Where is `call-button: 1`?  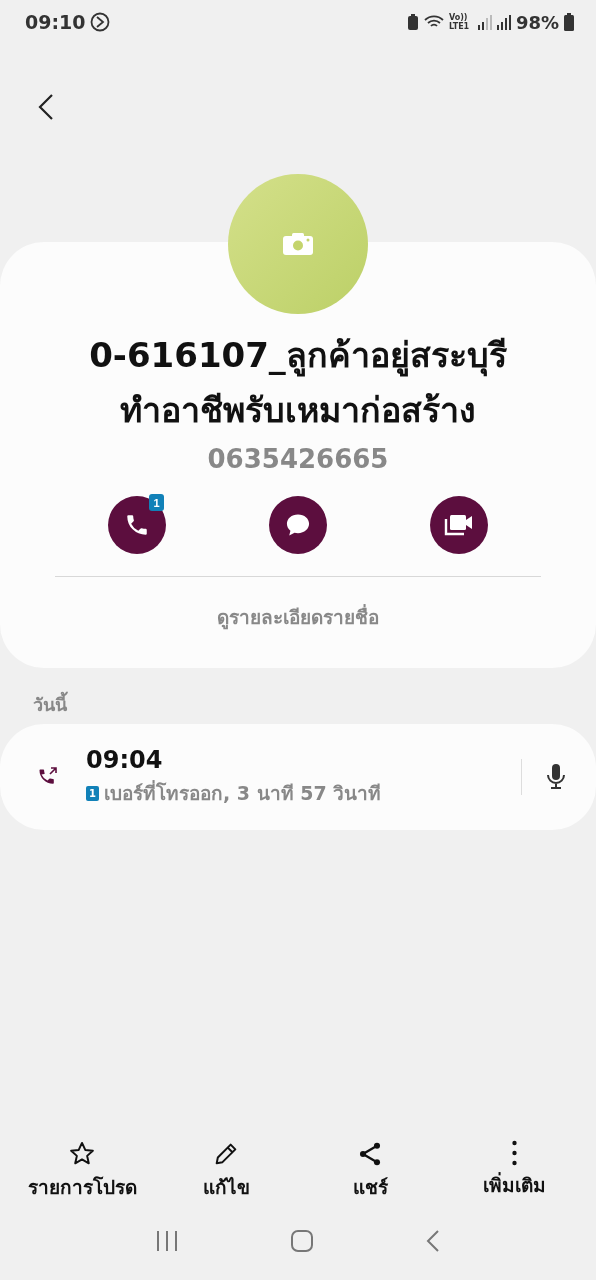
call-button: 1 is located at coordinates (137, 525).